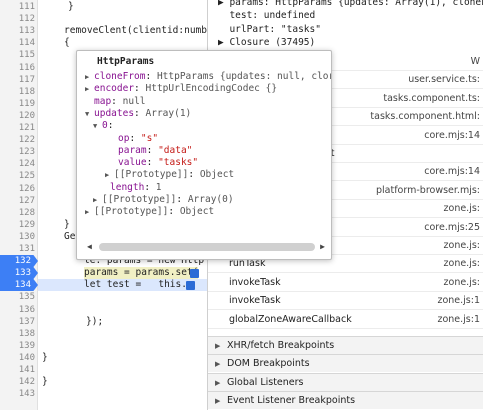 This screenshot has height=410, width=483. I want to click on frame-source-location: tasks.component.ts:, so click(431, 99).